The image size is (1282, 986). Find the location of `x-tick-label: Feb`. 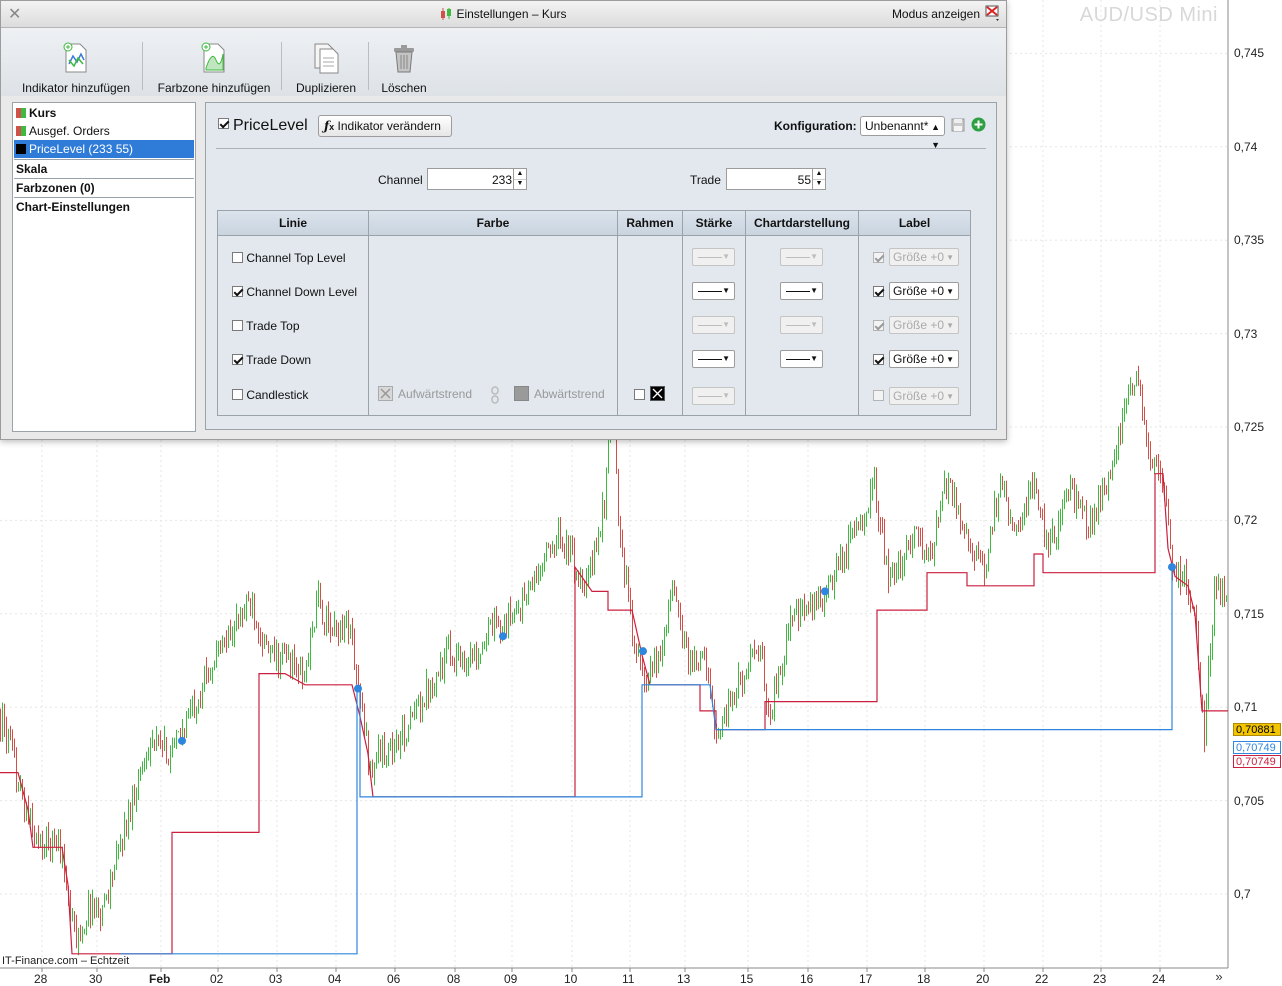

x-tick-label: Feb is located at coordinates (160, 979).